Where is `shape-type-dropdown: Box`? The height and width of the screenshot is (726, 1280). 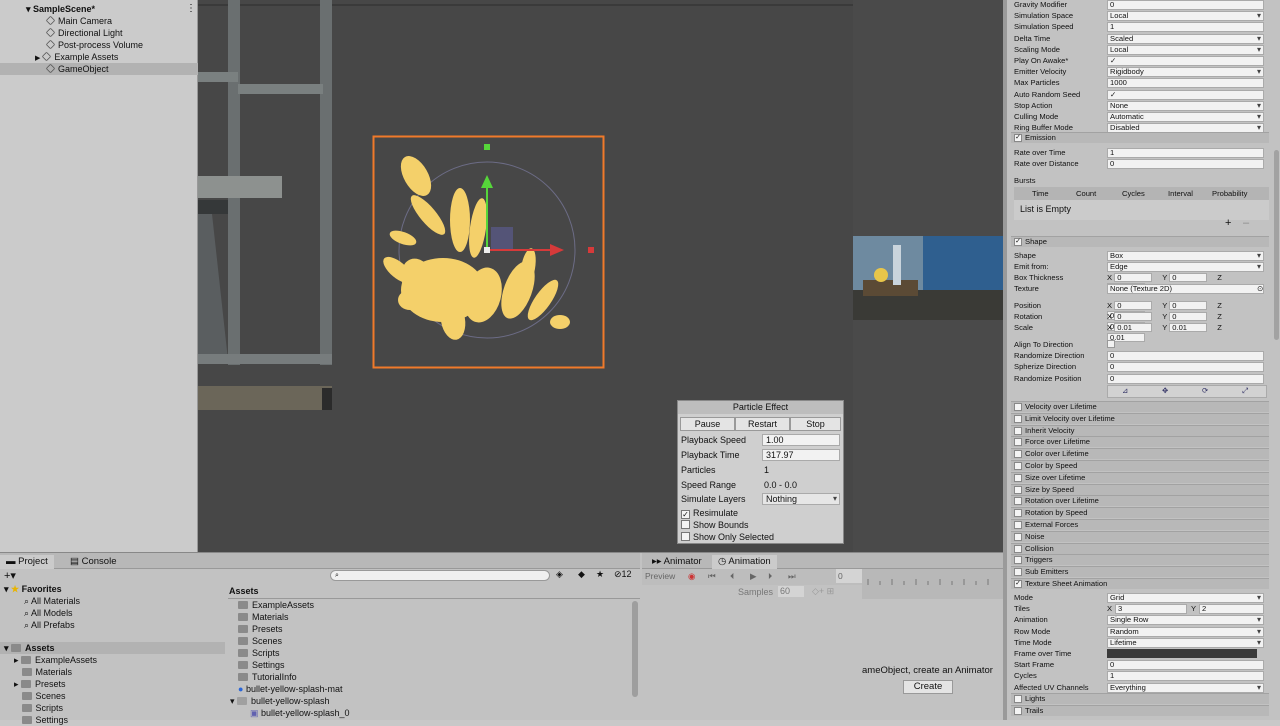
shape-type-dropdown: Box is located at coordinates (1185, 256).